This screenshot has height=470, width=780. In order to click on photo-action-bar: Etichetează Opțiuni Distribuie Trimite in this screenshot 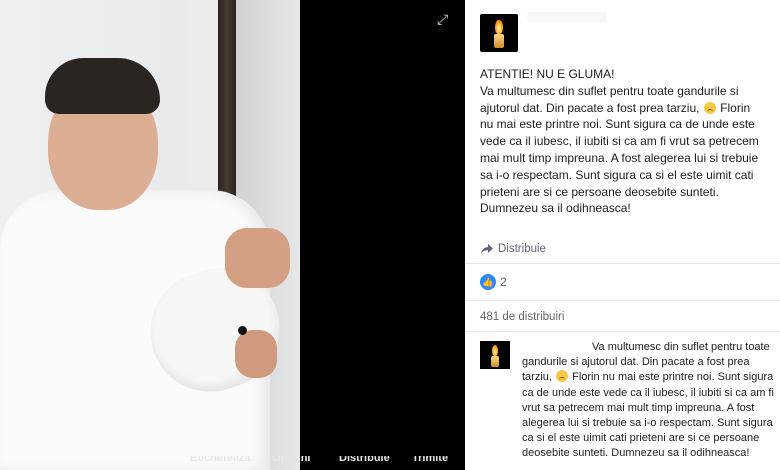, I will do `click(232, 463)`.